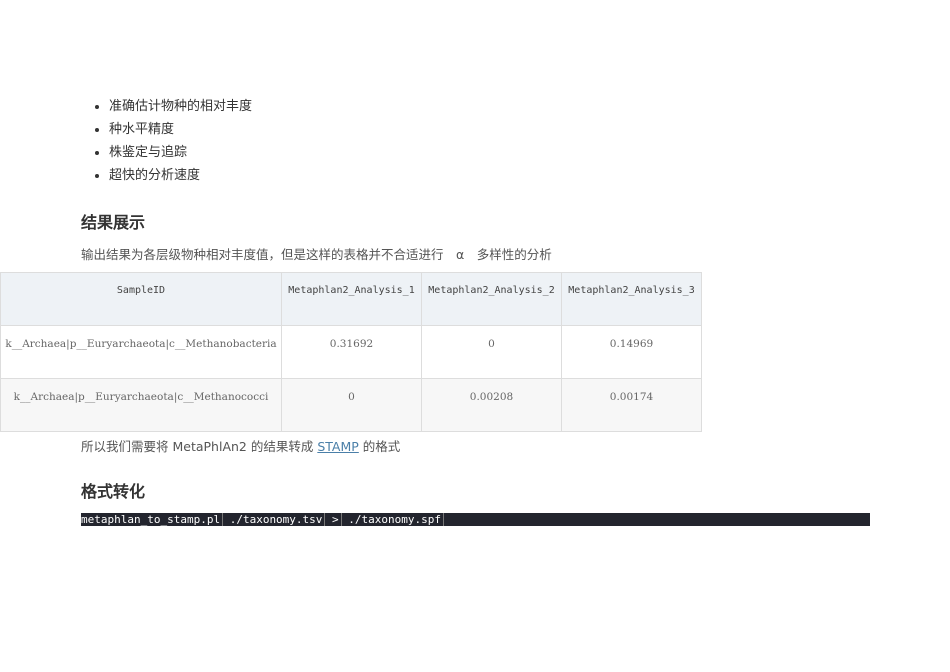  What do you see at coordinates (141, 299) in the screenshot?
I see `table-header: SampleID` at bounding box center [141, 299].